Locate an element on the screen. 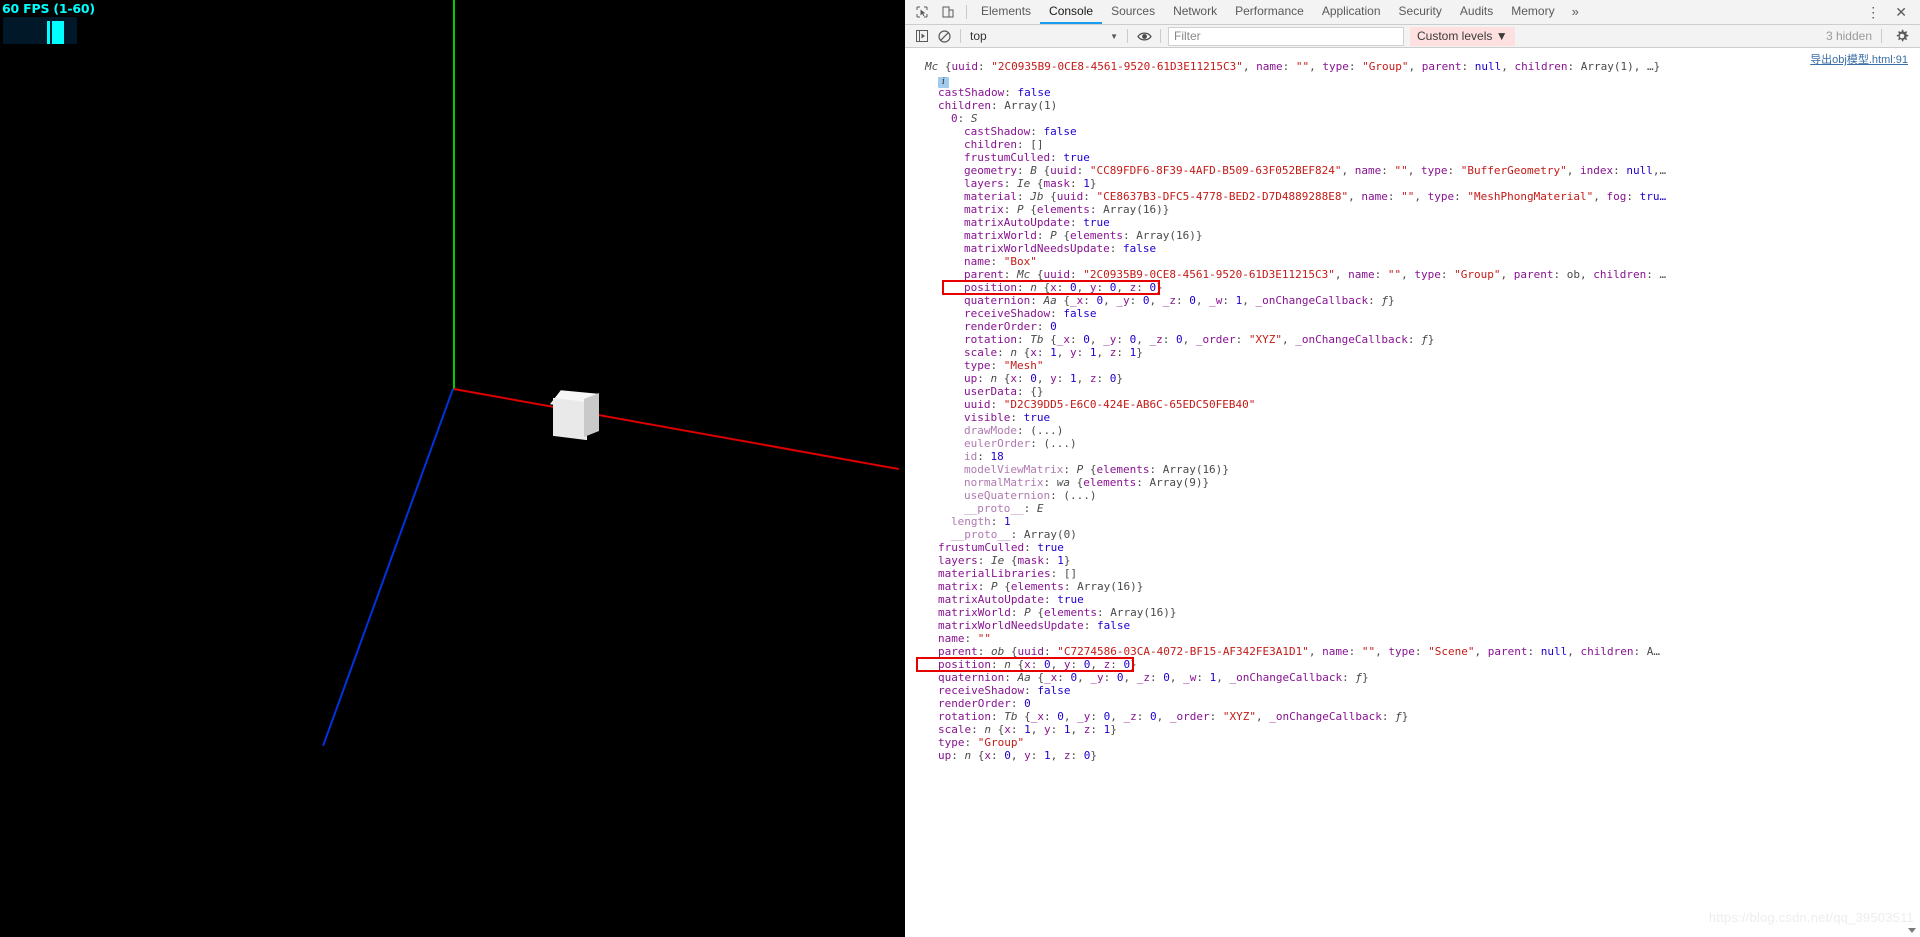  console-line: modelViewMatrix: P {elements: Array(16)} is located at coordinates (1412, 469).